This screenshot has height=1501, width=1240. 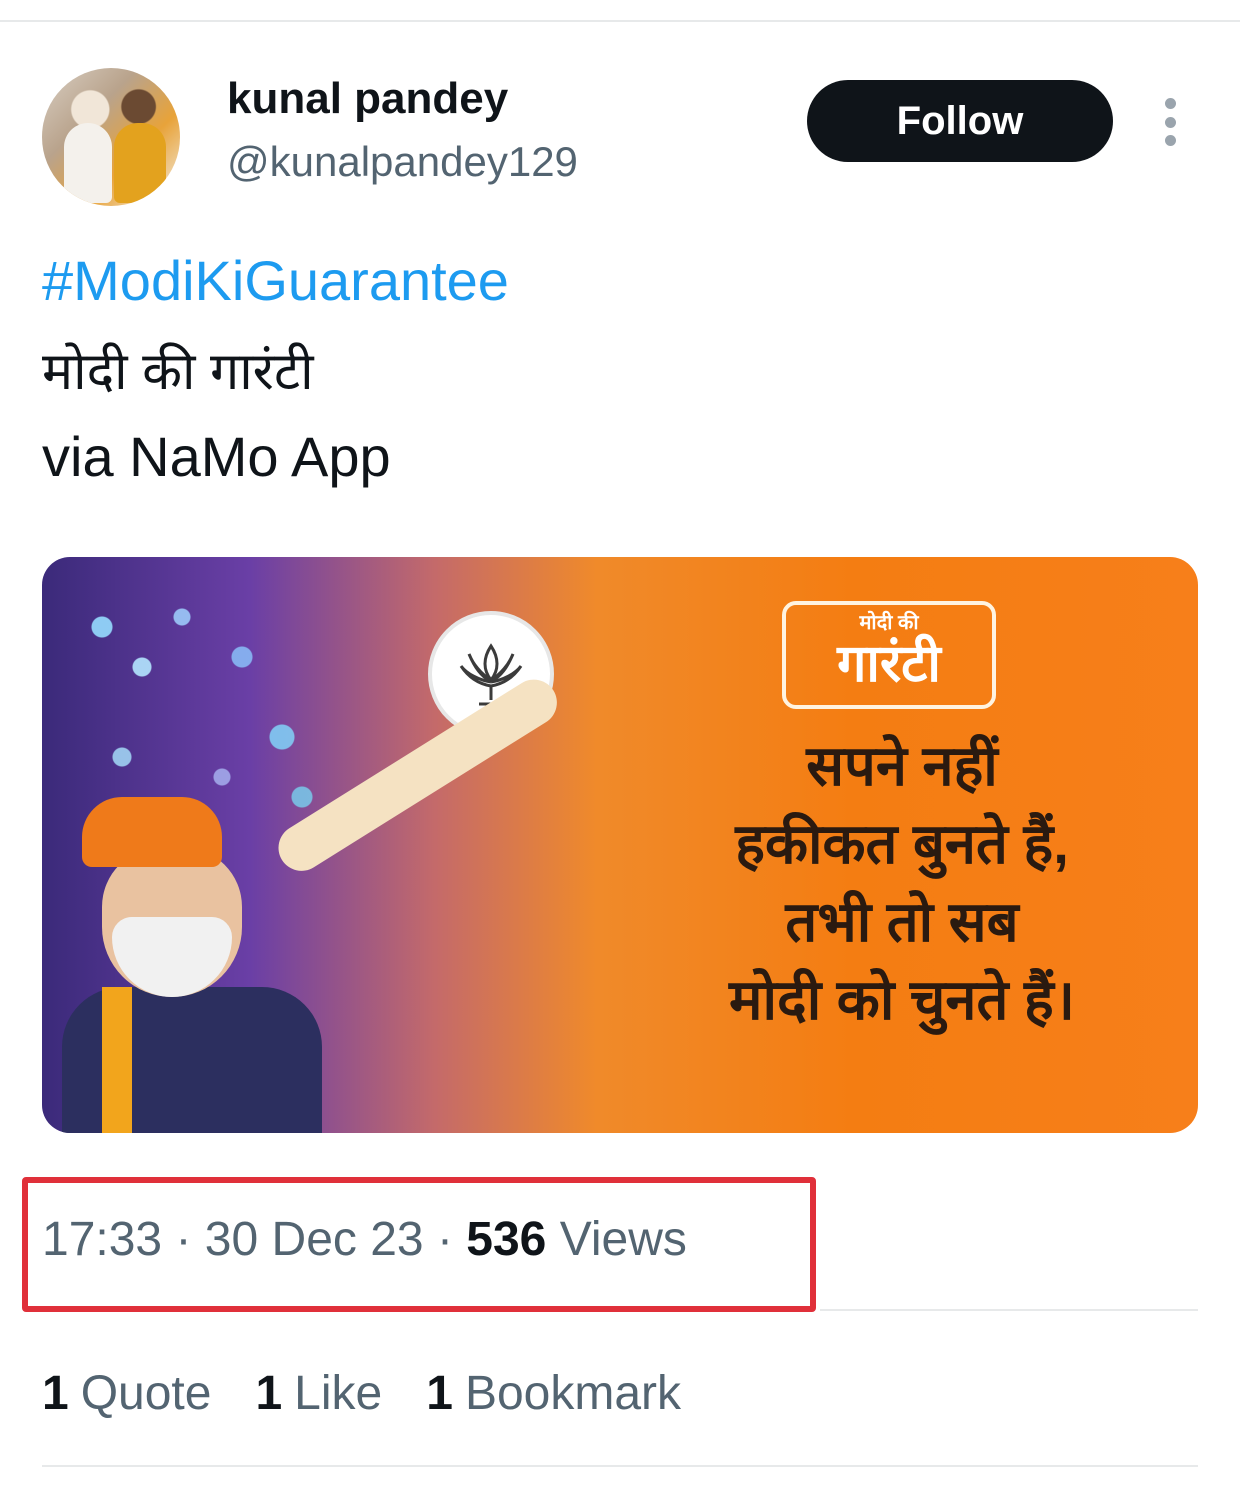 What do you see at coordinates (216, 456) in the screenshot?
I see `tweet-via-text: via NaMo App` at bounding box center [216, 456].